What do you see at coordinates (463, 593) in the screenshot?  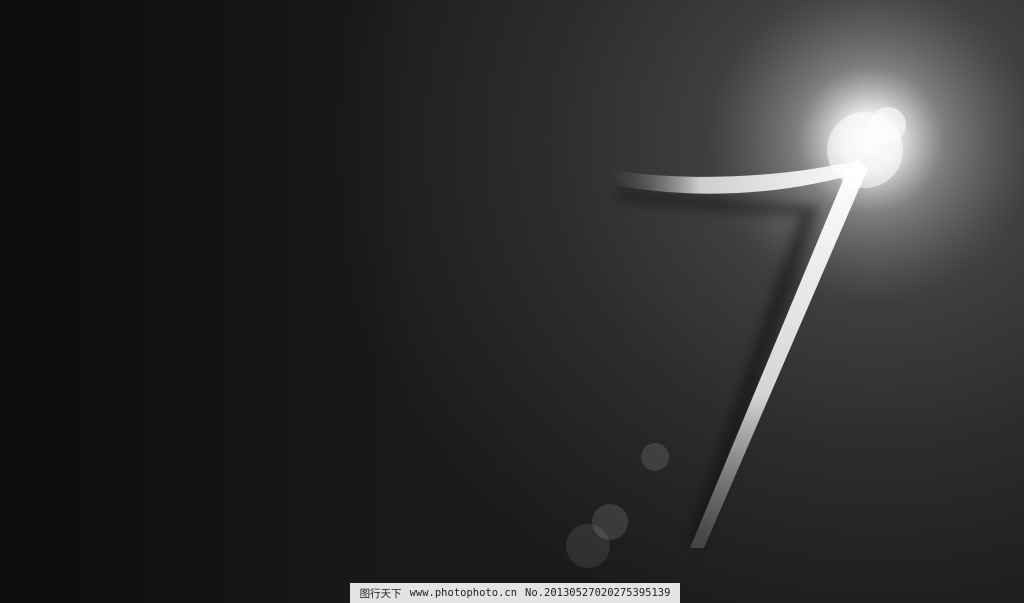 I see `watermark-site-url: www.photophoto.cn` at bounding box center [463, 593].